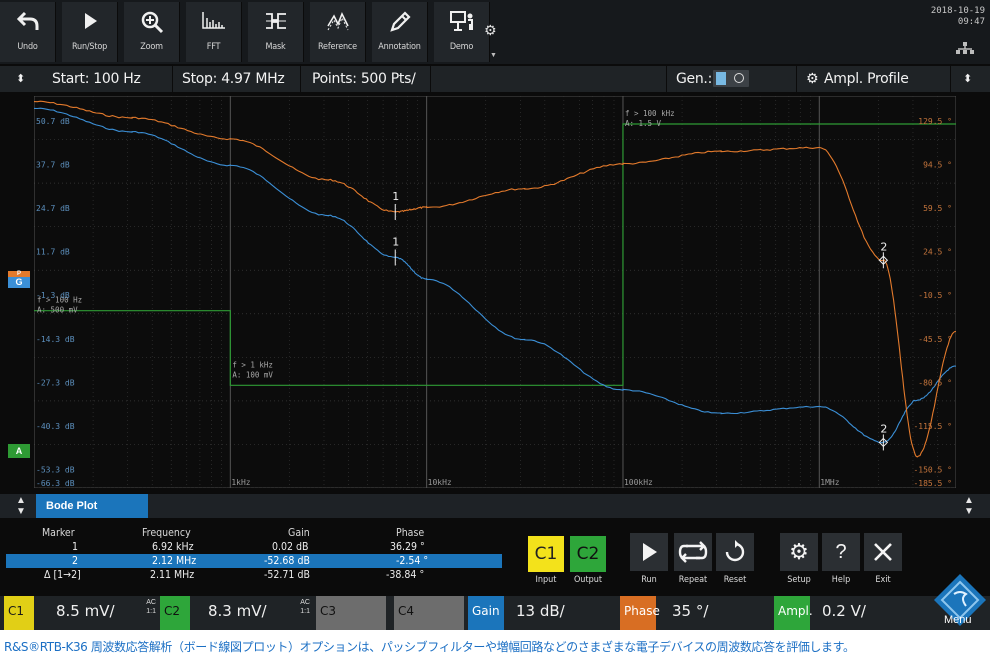 The width and height of the screenshot is (997, 663). I want to click on close-icon, so click(883, 552).